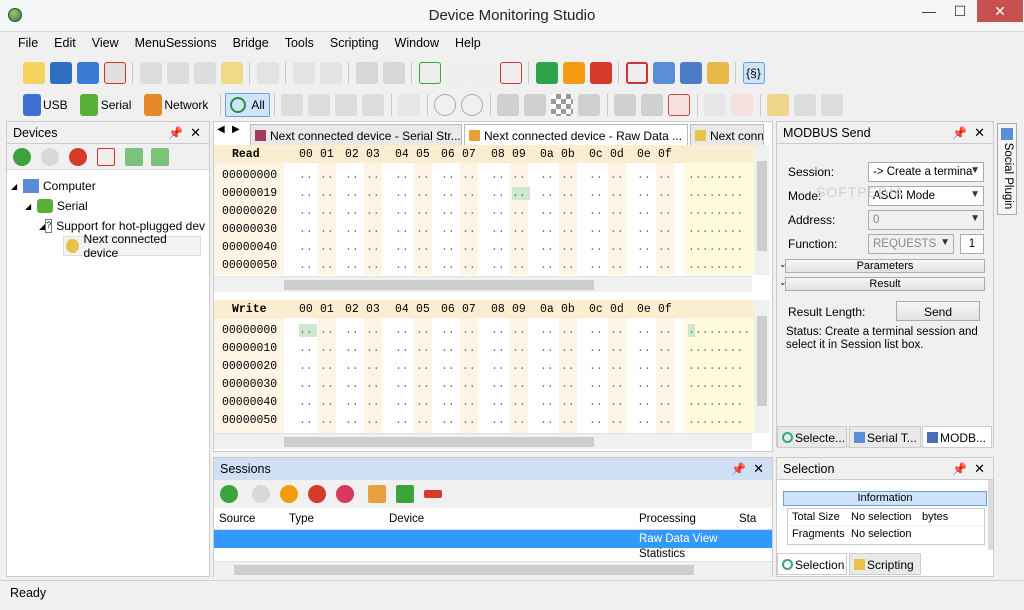 The width and height of the screenshot is (1024, 610). I want to click on table-row: Raw Data View, so click(493, 539).